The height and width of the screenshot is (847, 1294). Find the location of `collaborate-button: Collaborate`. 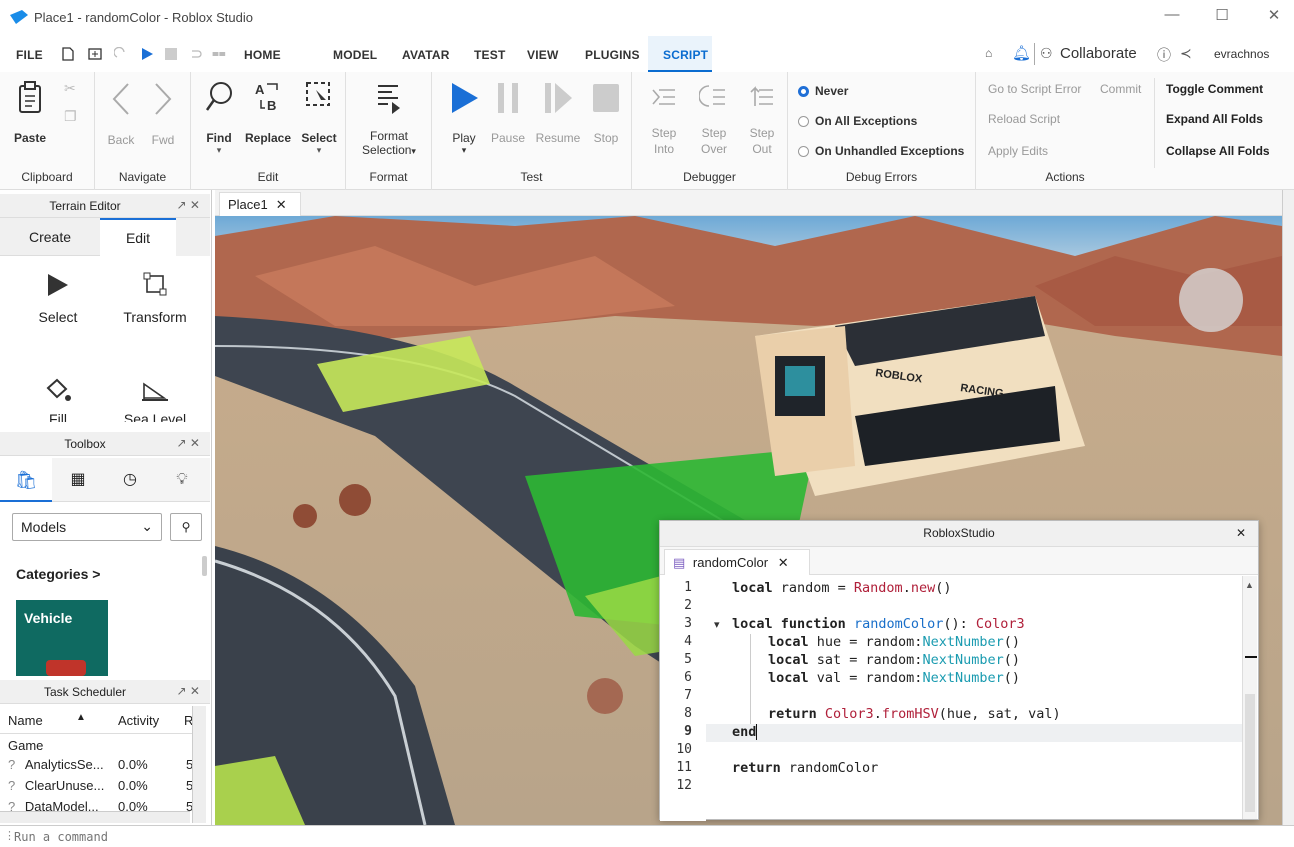

collaborate-button: Collaborate is located at coordinates (1098, 53).